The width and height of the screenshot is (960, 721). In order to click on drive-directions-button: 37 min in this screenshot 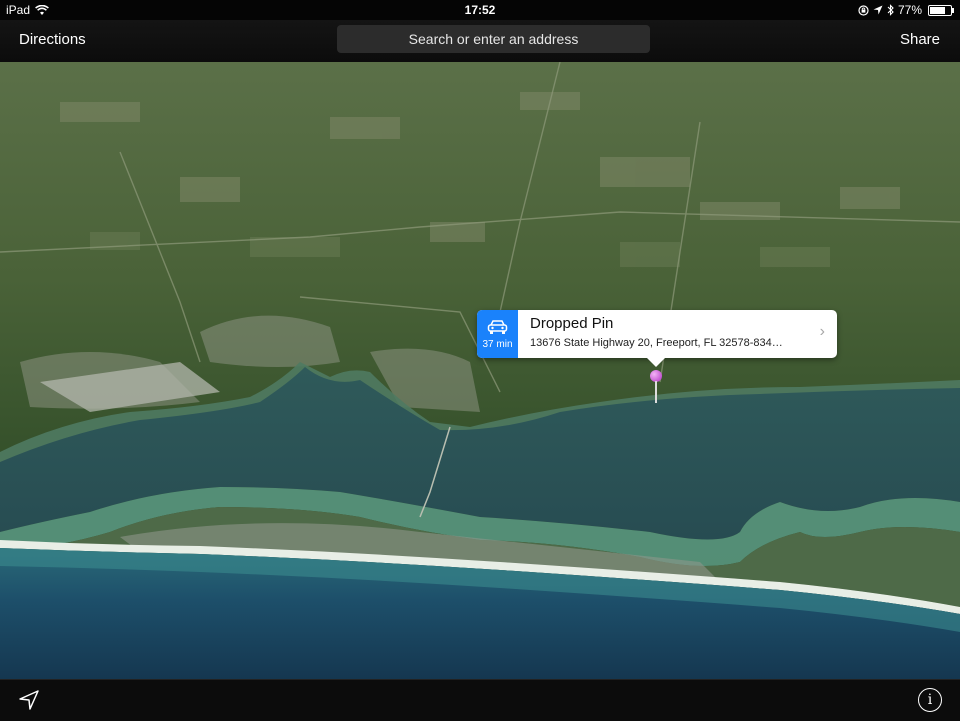, I will do `click(497, 334)`.